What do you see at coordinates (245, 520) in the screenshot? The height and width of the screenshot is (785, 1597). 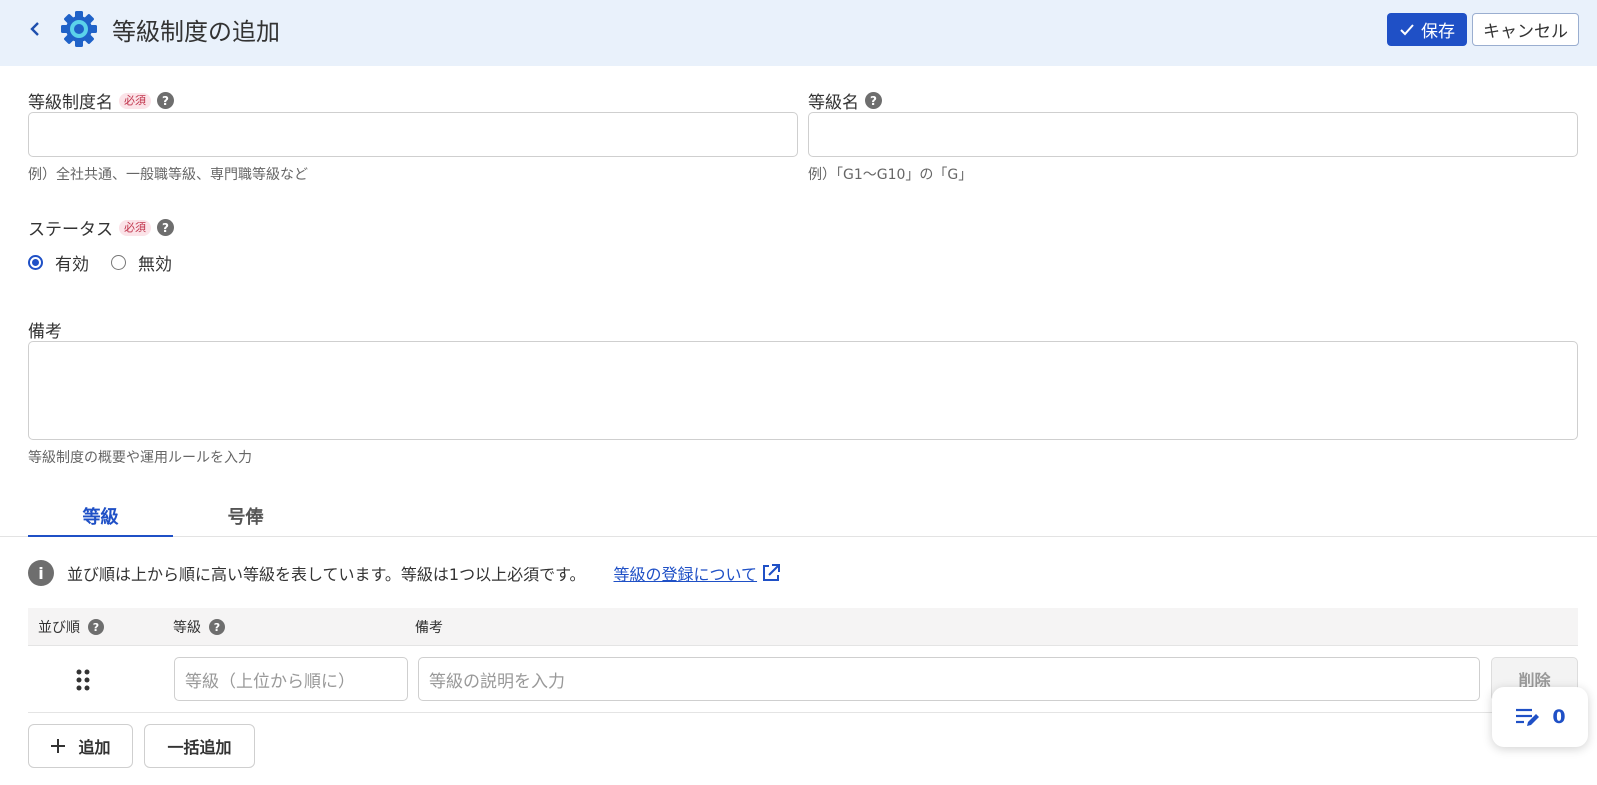 I see `tab-salary-step: 号俸` at bounding box center [245, 520].